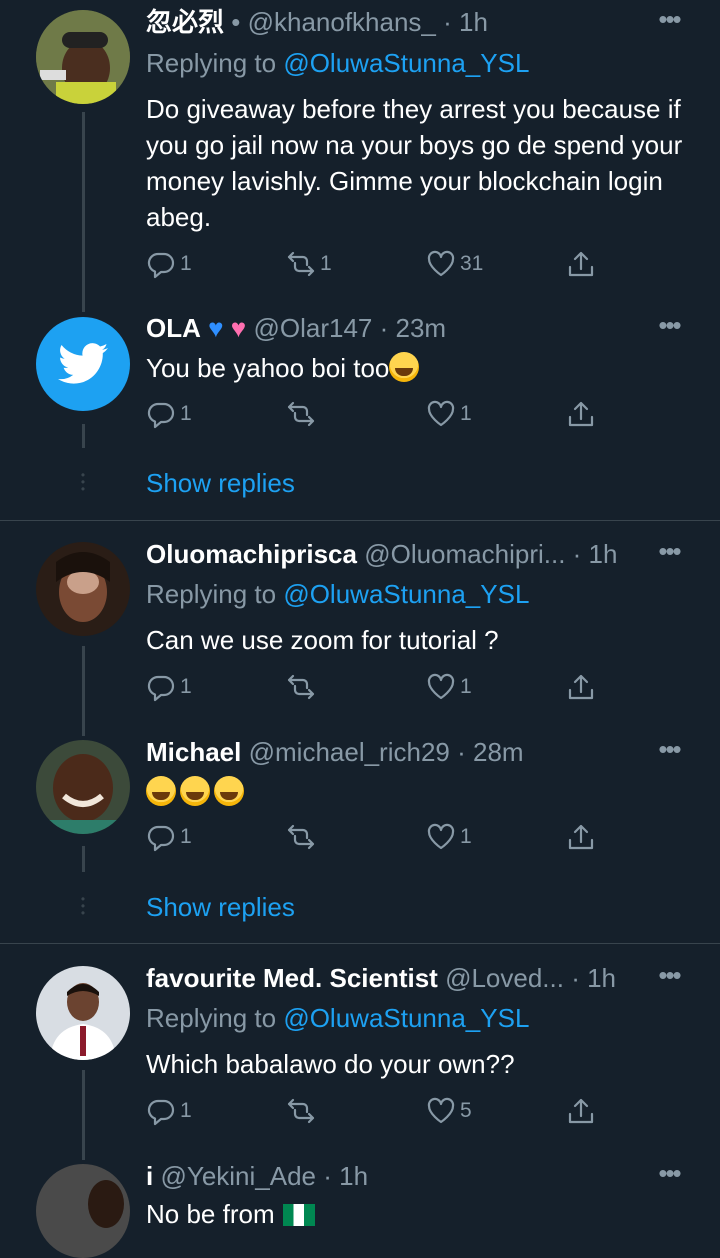 The width and height of the screenshot is (720, 1258). Describe the element at coordinates (193, 752) in the screenshot. I see `display-name: Michael` at that location.